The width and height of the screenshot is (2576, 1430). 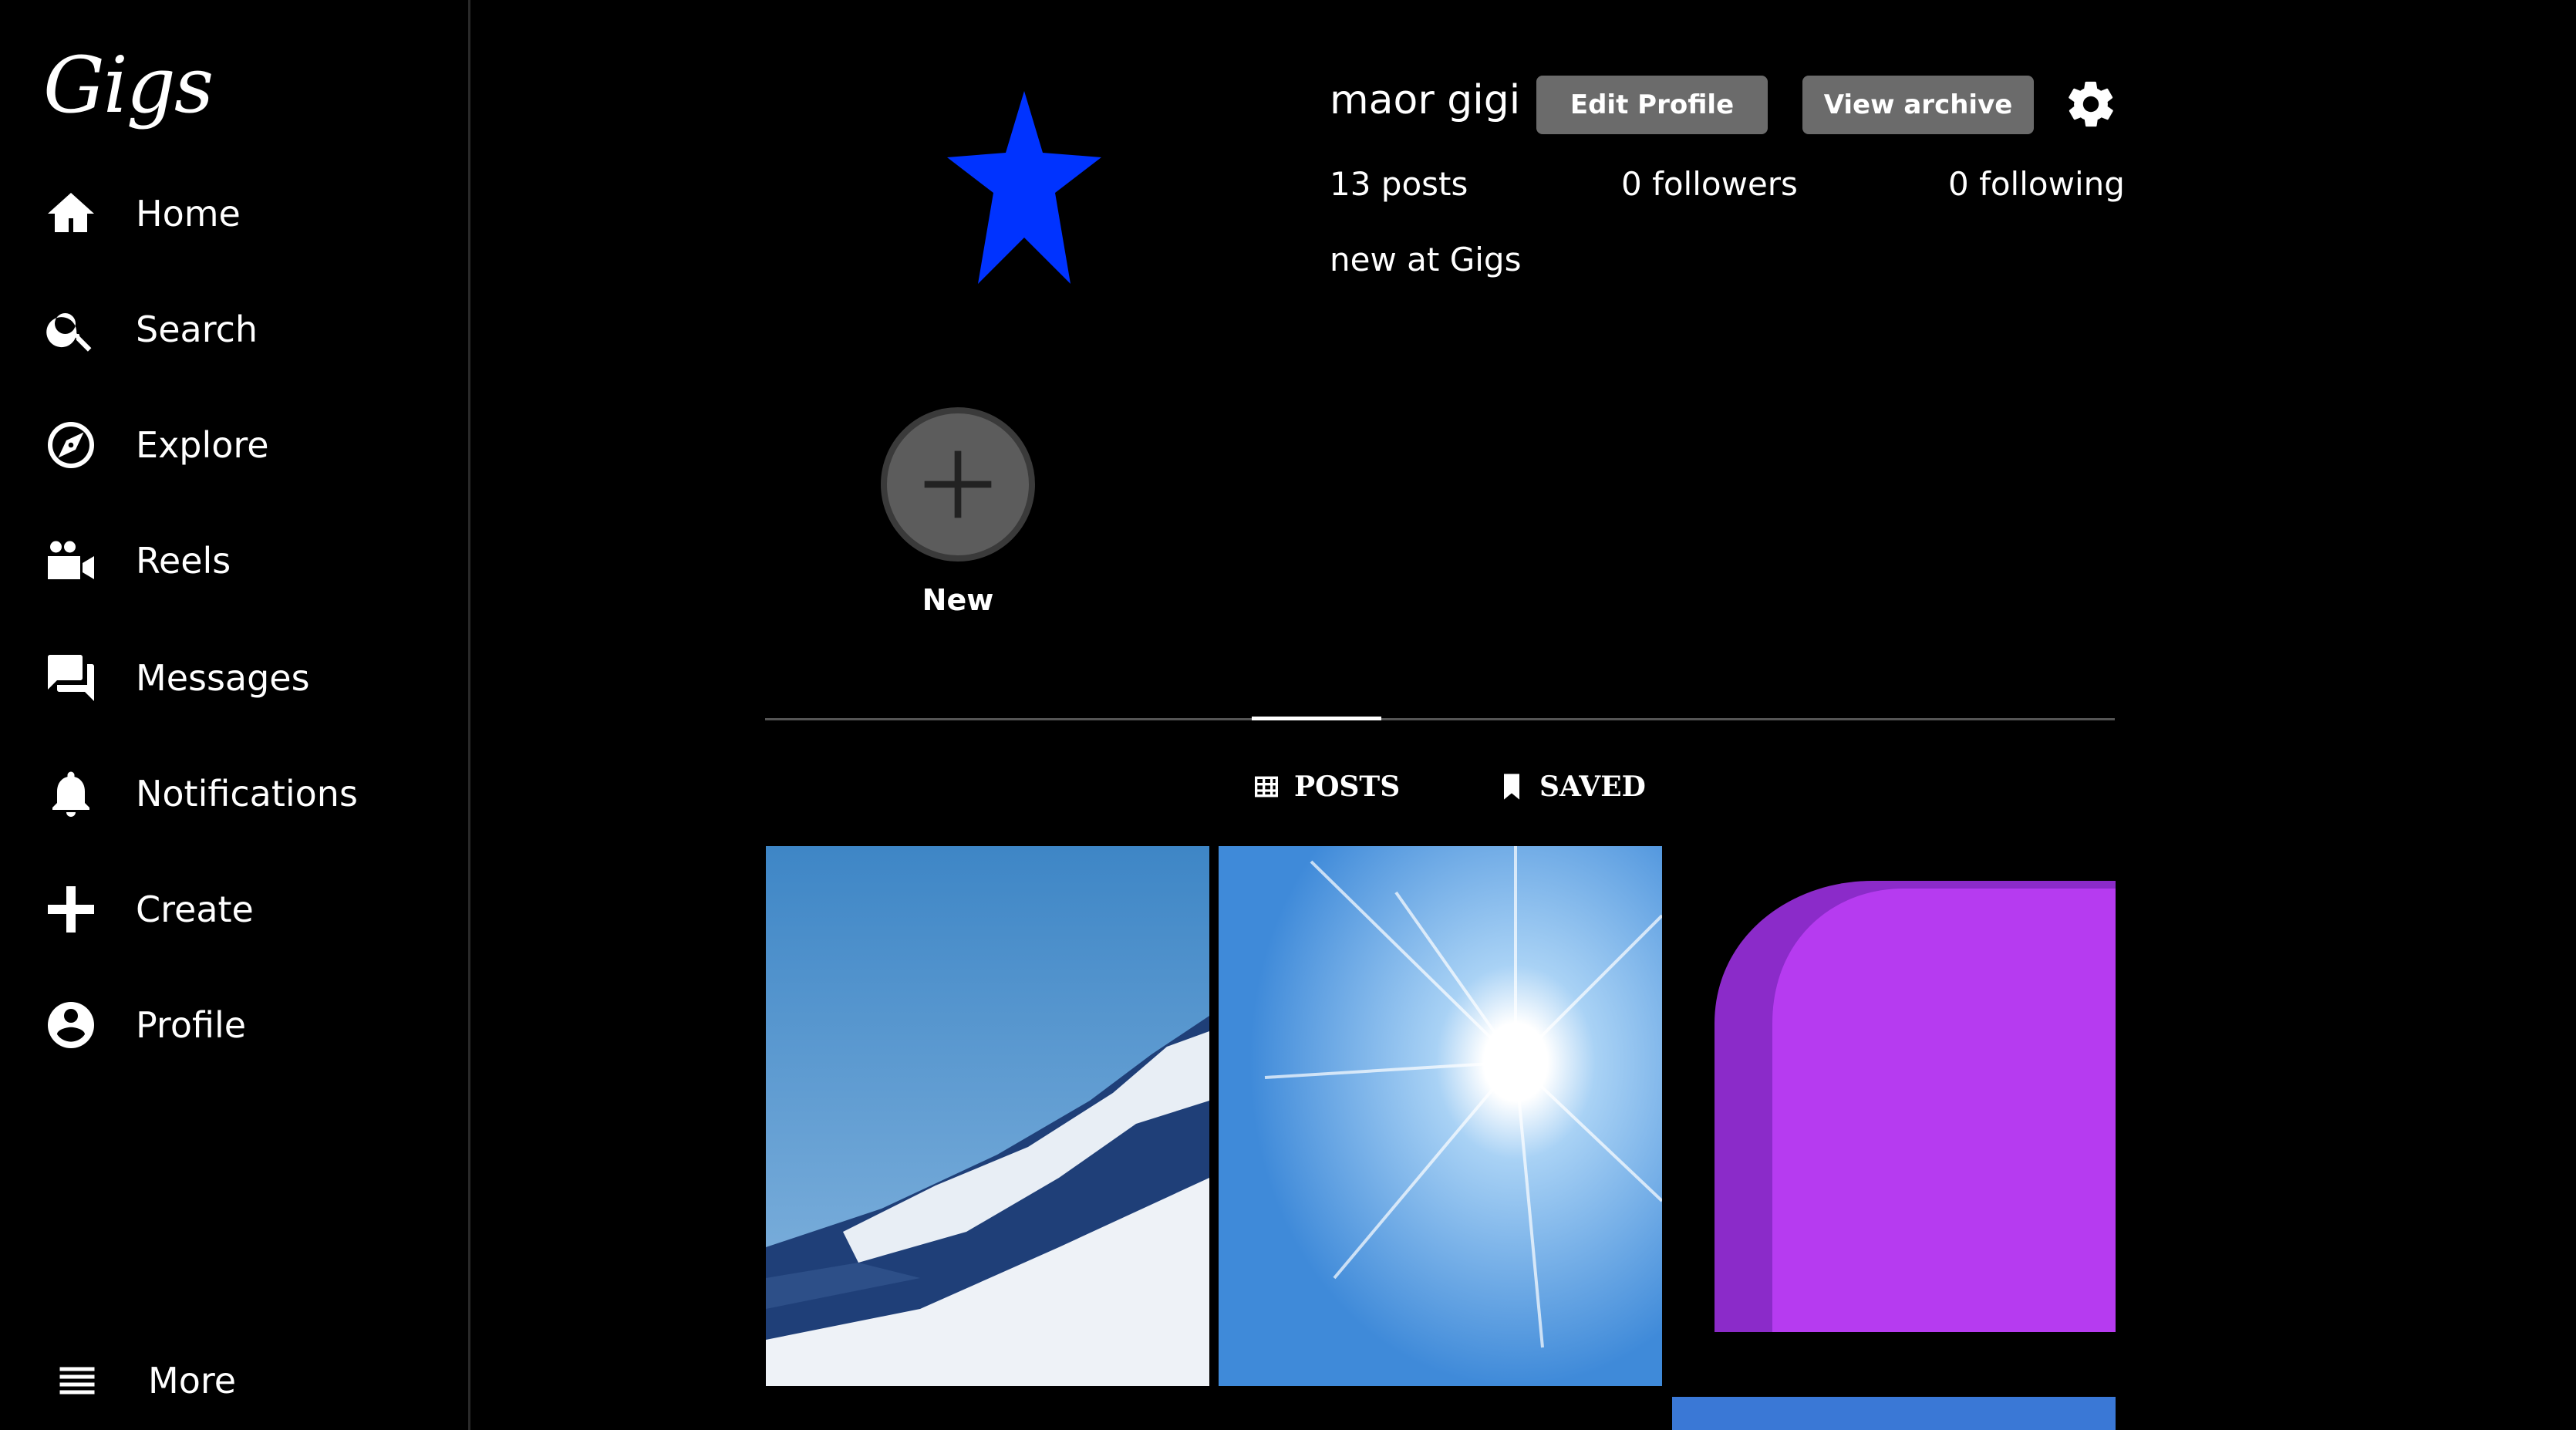 I want to click on new-highlight-button, so click(x=958, y=484).